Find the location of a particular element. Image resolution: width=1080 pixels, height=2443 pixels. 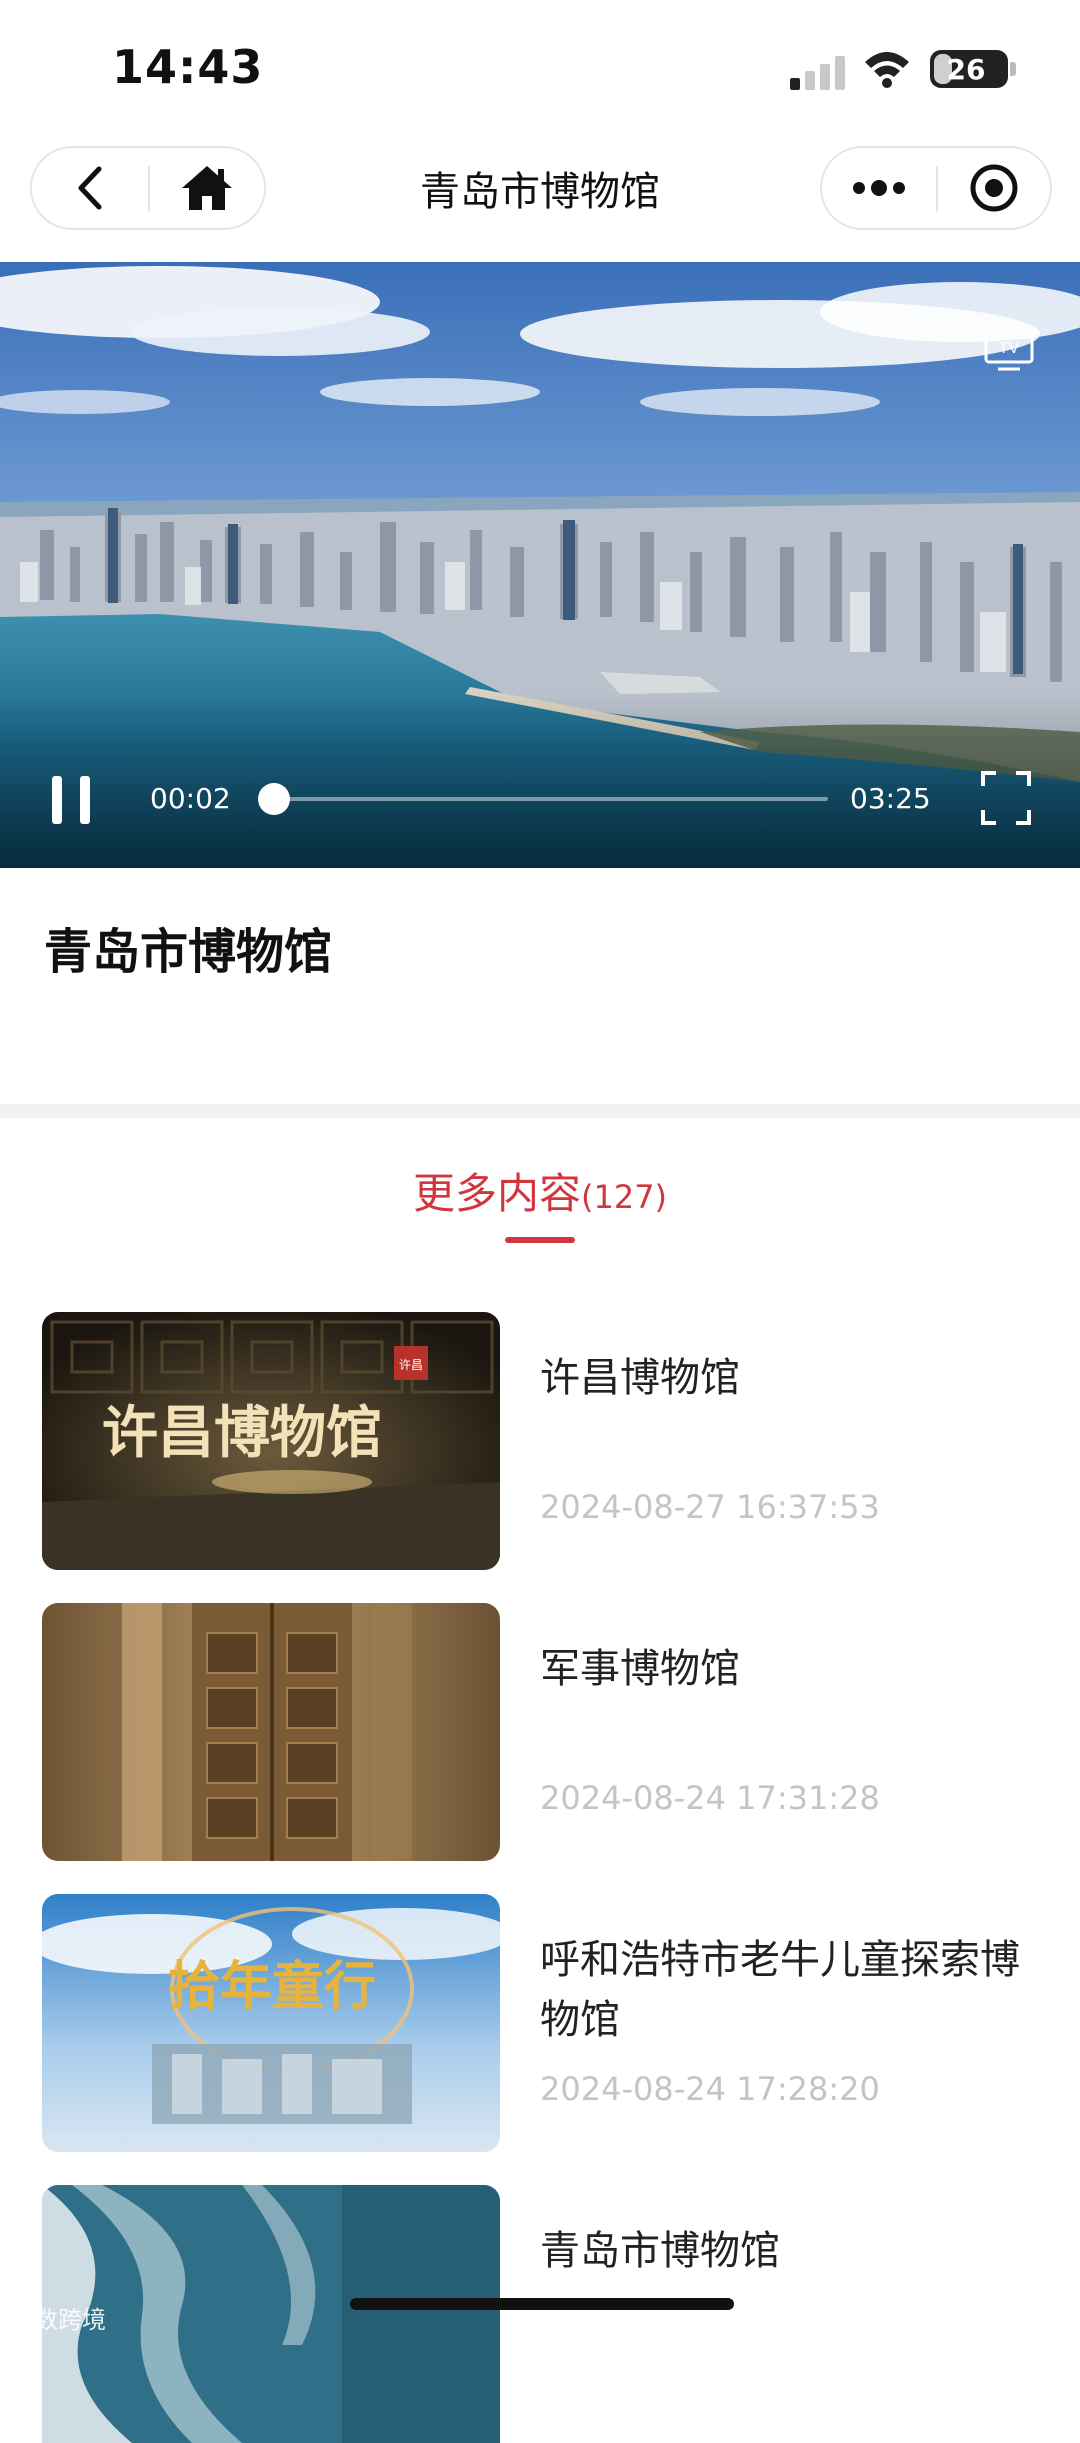

tv-cast-icon: TV is located at coordinates (1010, 349).